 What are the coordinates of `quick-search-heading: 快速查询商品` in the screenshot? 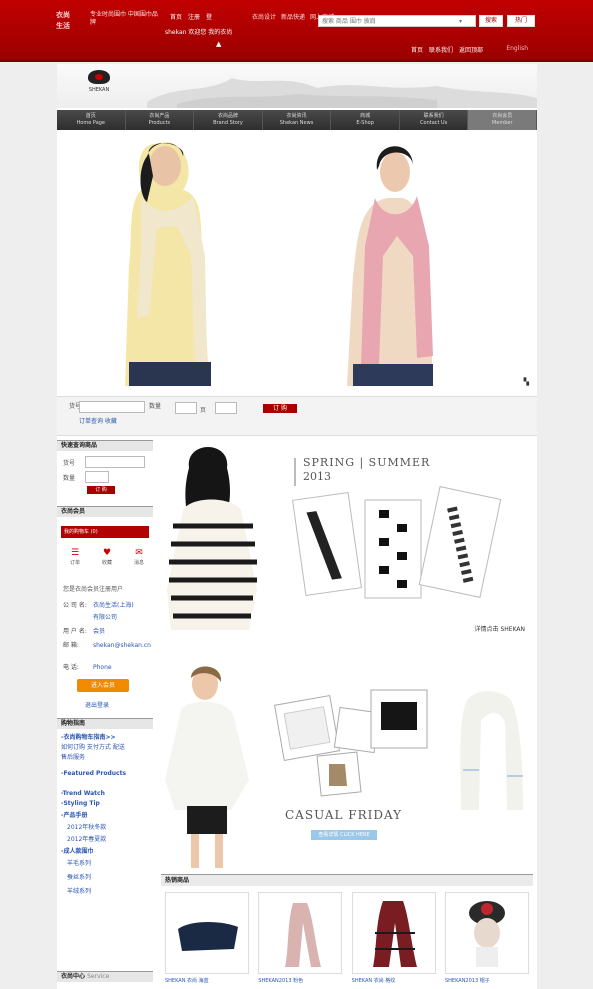 It's located at (105, 445).